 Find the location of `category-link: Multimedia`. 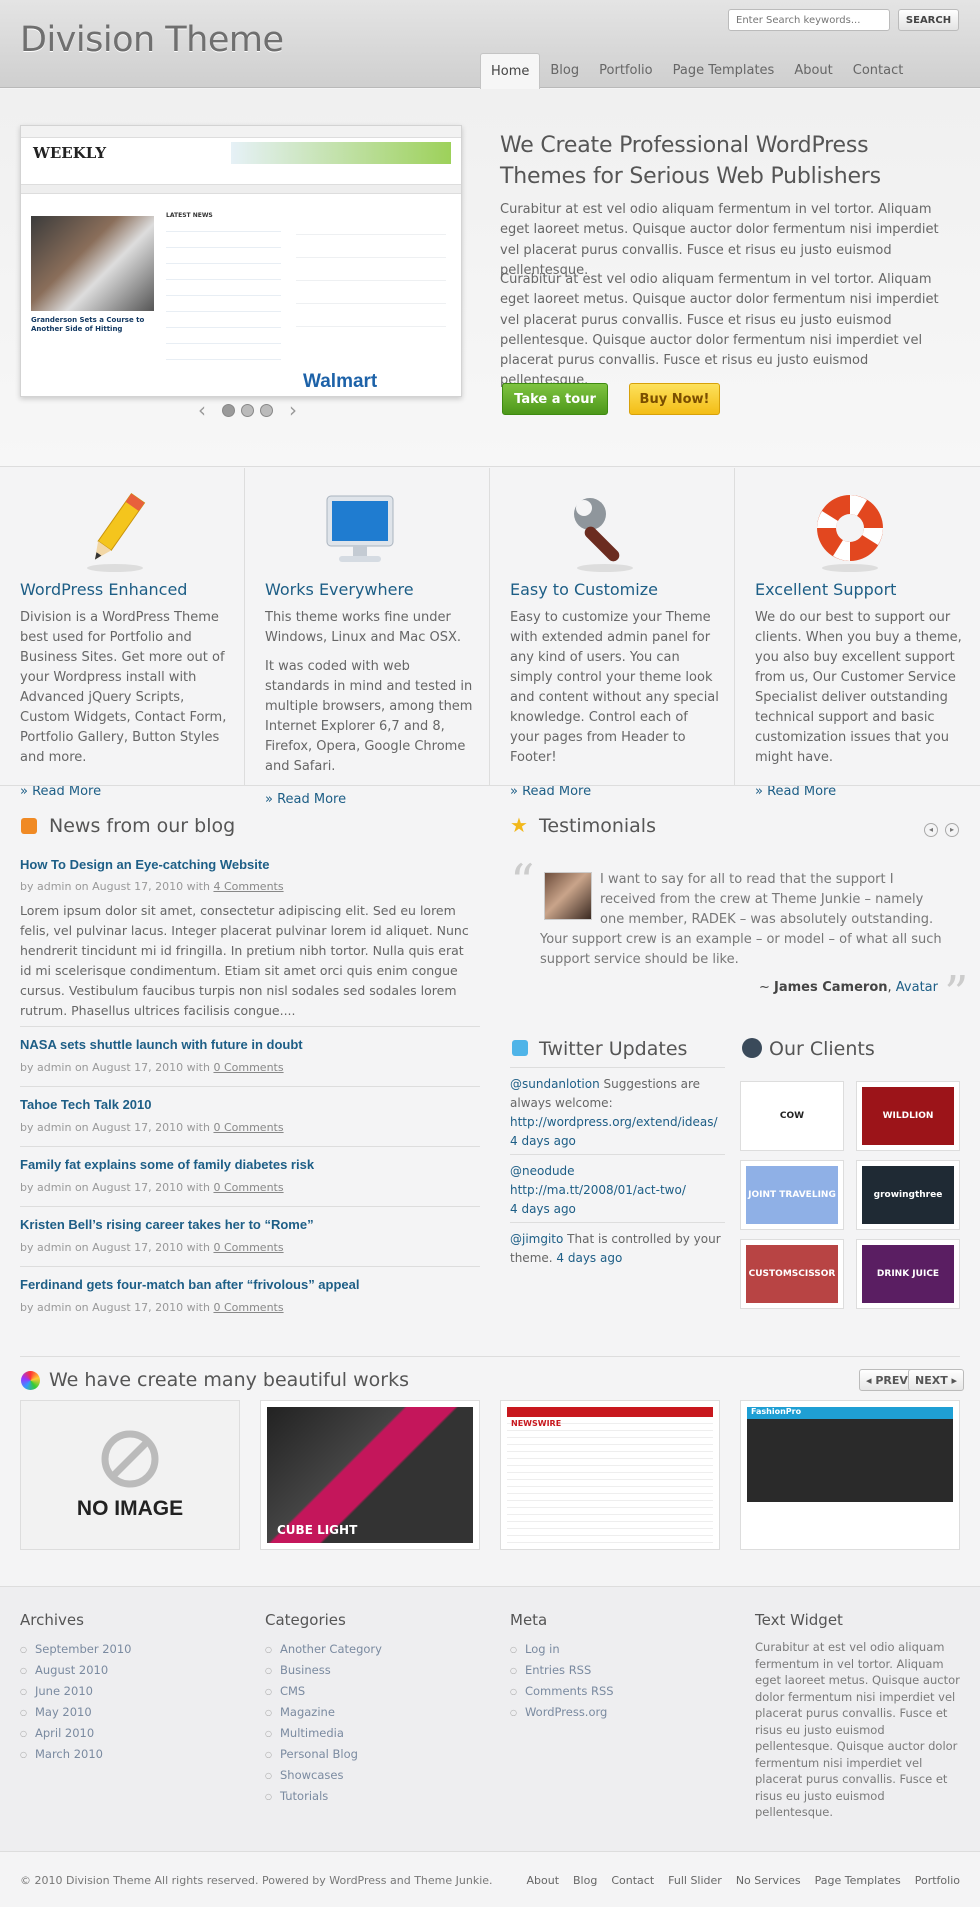

category-link: Multimedia is located at coordinates (370, 1733).